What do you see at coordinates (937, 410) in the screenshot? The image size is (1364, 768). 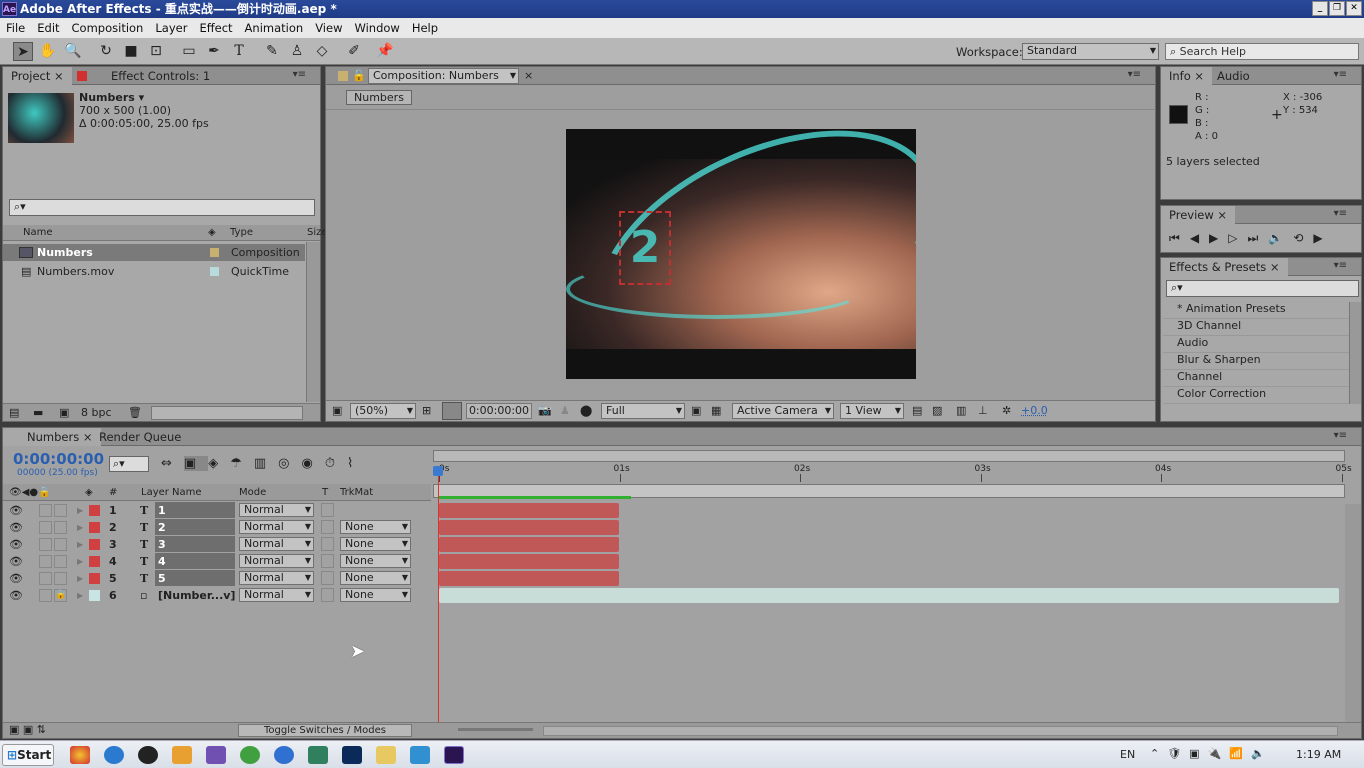 I see `fast-previews-icon: ▨` at bounding box center [937, 410].